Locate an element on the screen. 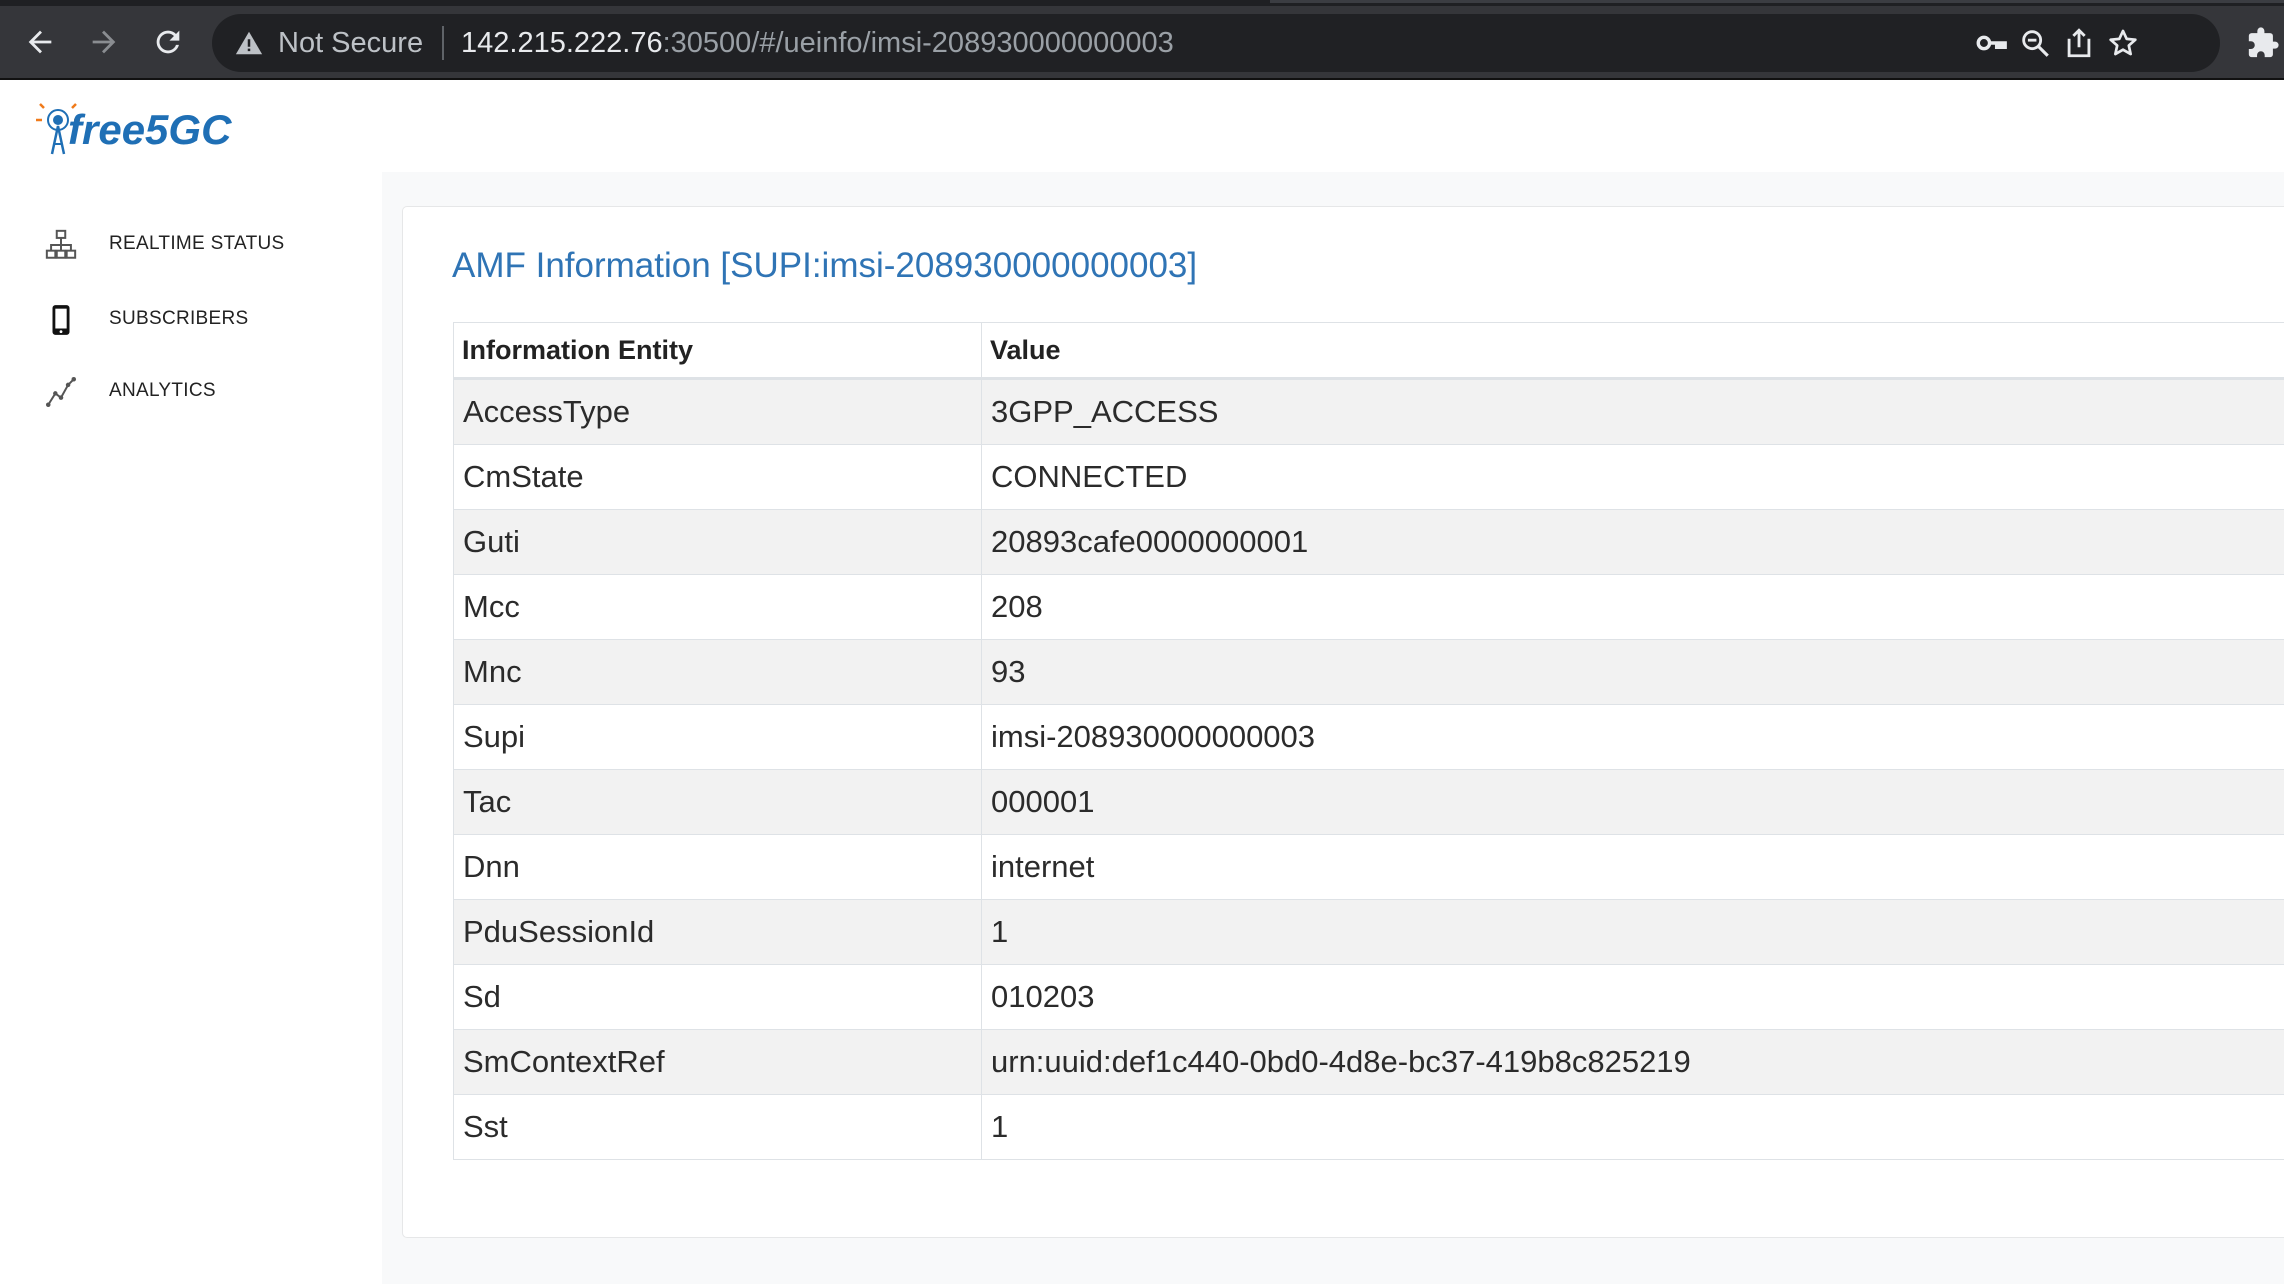 Image resolution: width=2284 pixels, height=1284 pixels. chrome-bottom-border is located at coordinates (1142, 79).